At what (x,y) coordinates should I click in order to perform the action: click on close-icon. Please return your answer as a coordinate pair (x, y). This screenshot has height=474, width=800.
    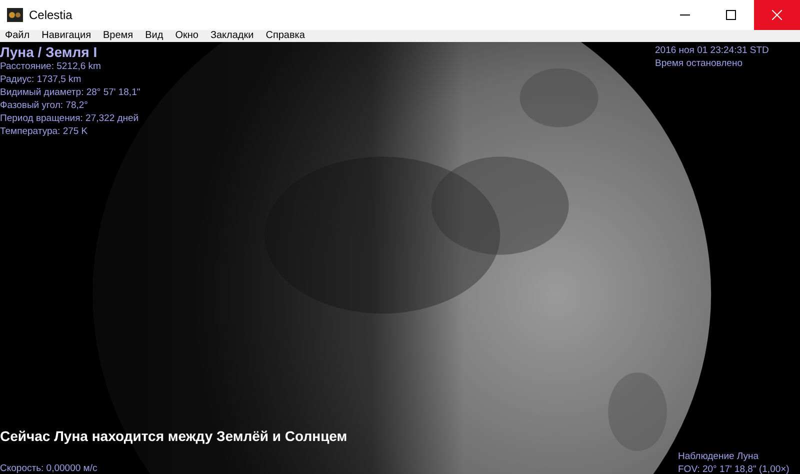
    Looking at the image, I should click on (777, 15).